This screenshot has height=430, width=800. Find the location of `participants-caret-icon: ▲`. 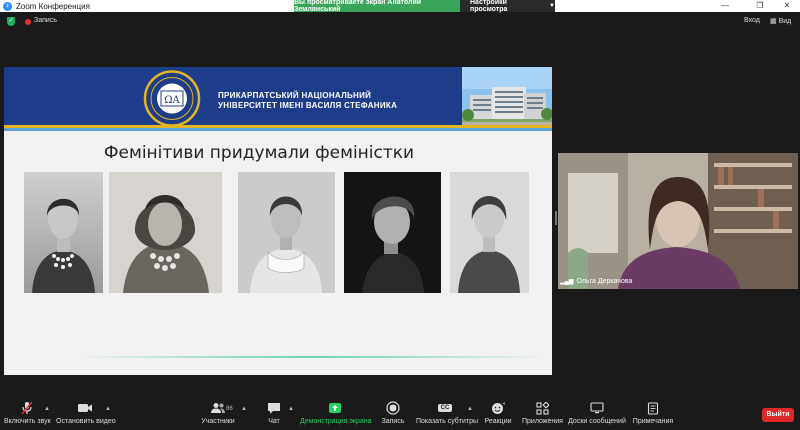

participants-caret-icon: ▲ is located at coordinates (244, 409).